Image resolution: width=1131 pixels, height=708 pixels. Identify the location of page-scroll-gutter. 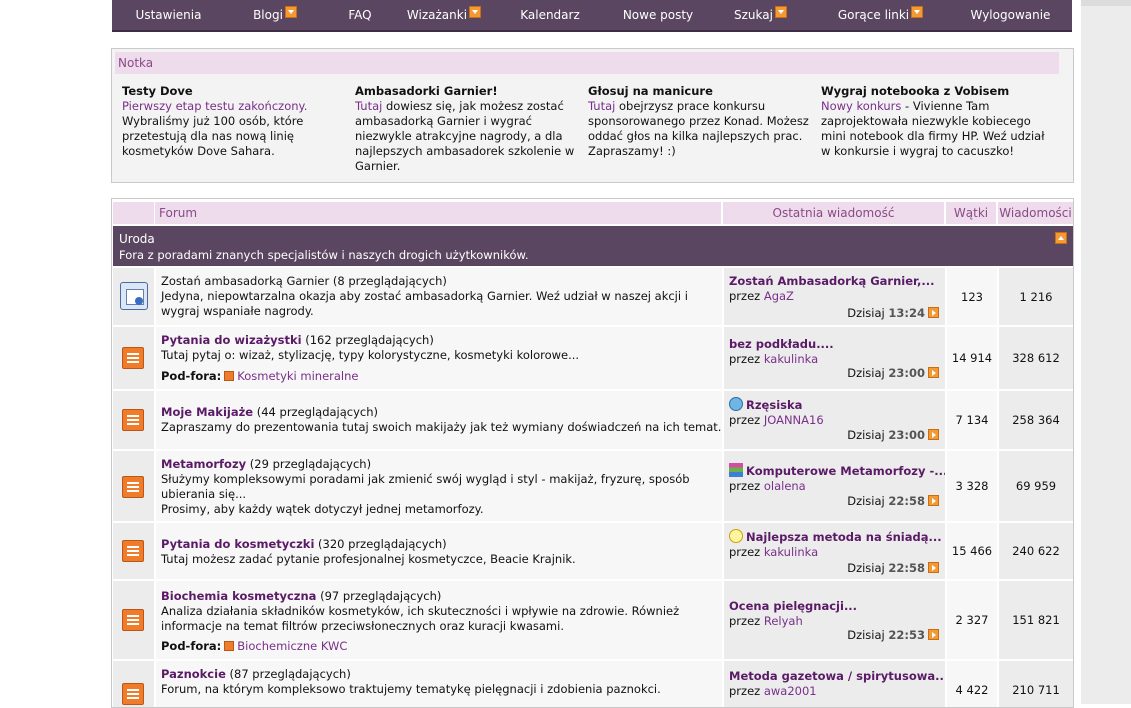
(1106, 352).